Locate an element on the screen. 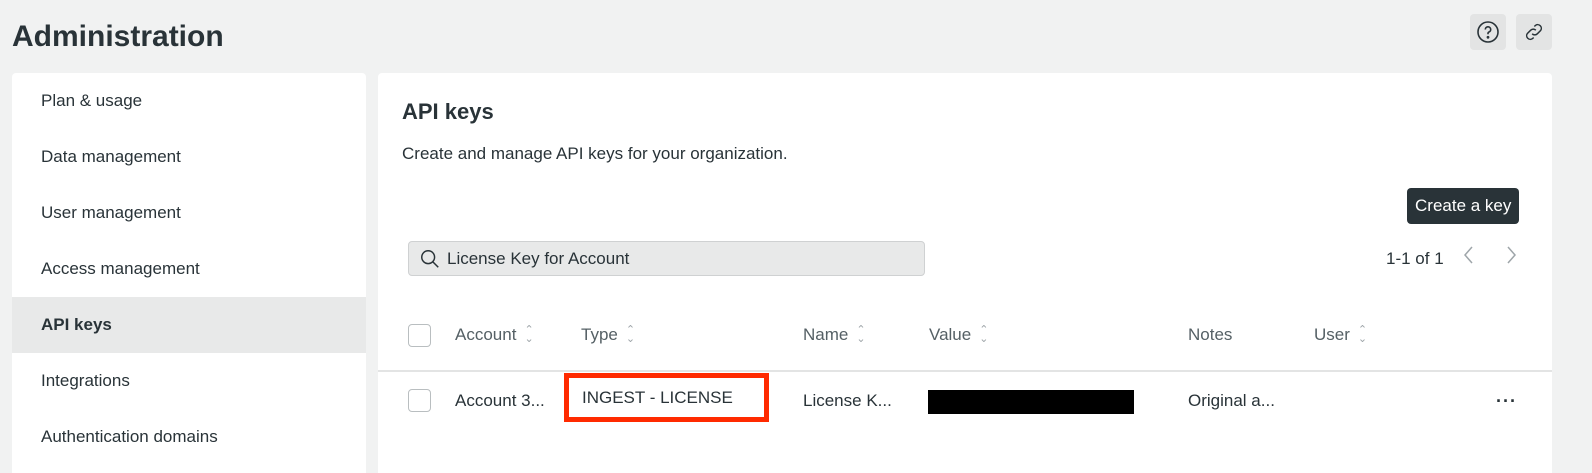  page-title: Administration is located at coordinates (118, 36).